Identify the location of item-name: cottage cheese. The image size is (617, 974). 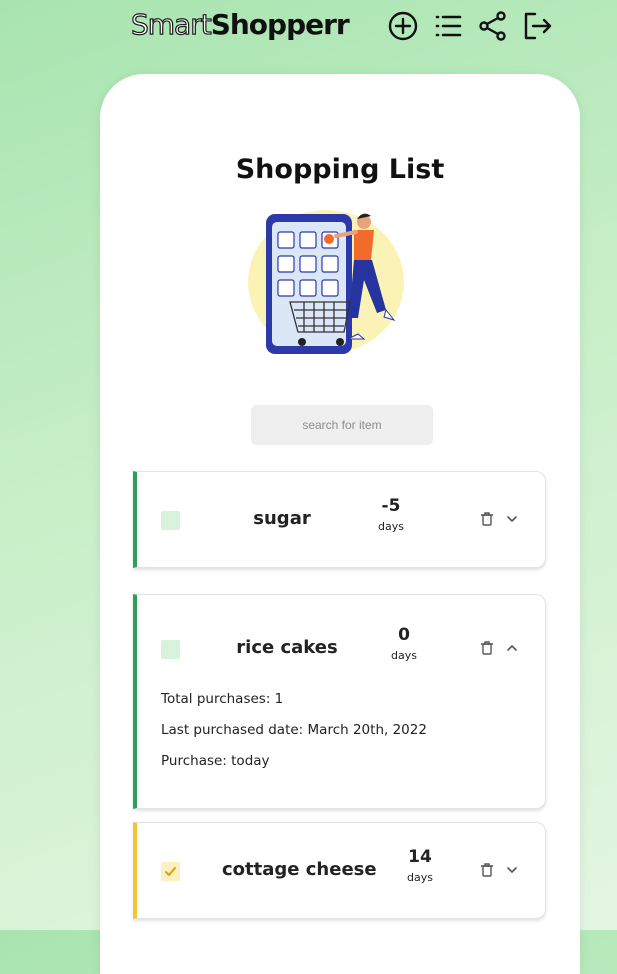
(299, 869).